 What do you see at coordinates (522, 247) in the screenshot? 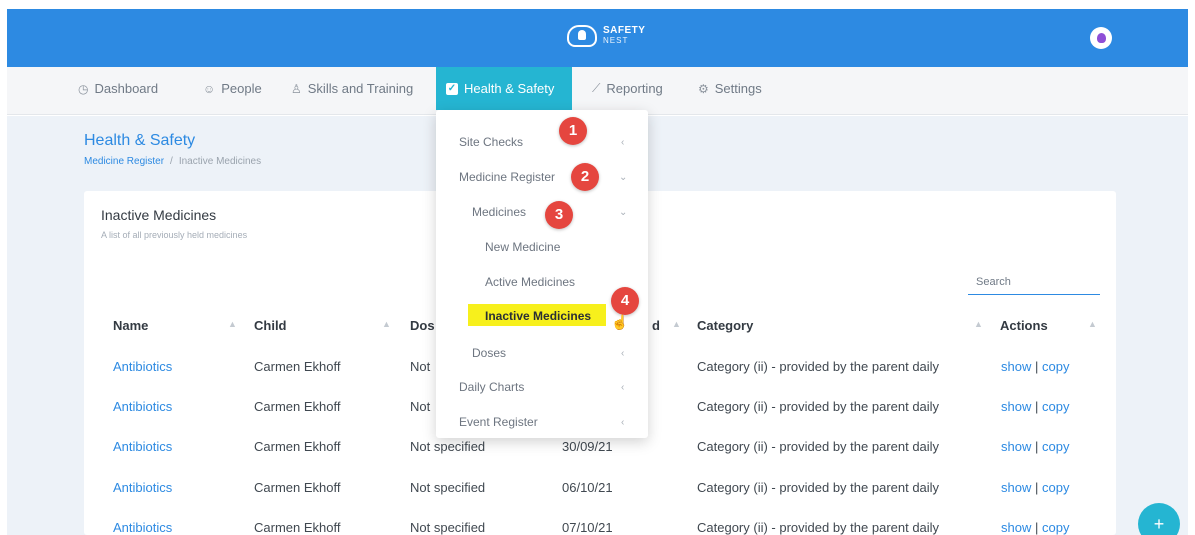
I see `menu-item-new-medicine: New Medicine` at bounding box center [522, 247].